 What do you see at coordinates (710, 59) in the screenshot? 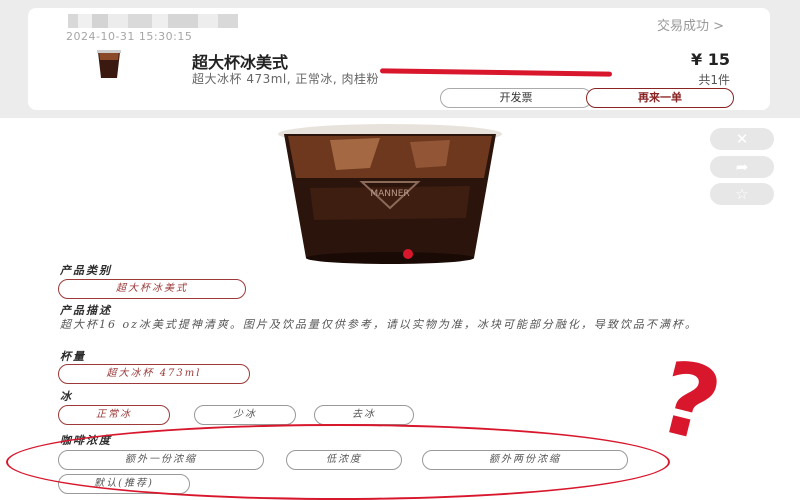
I see `order-price: ¥ 15` at bounding box center [710, 59].